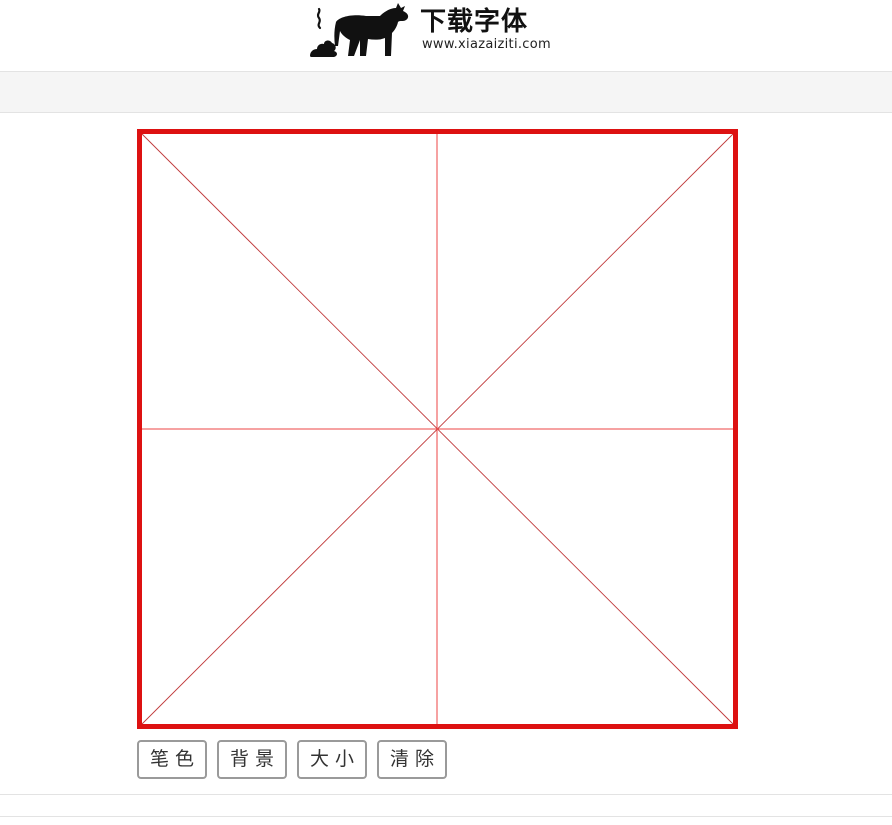 The width and height of the screenshot is (892, 825). What do you see at coordinates (412, 759) in the screenshot?
I see `clear-button: 清除` at bounding box center [412, 759].